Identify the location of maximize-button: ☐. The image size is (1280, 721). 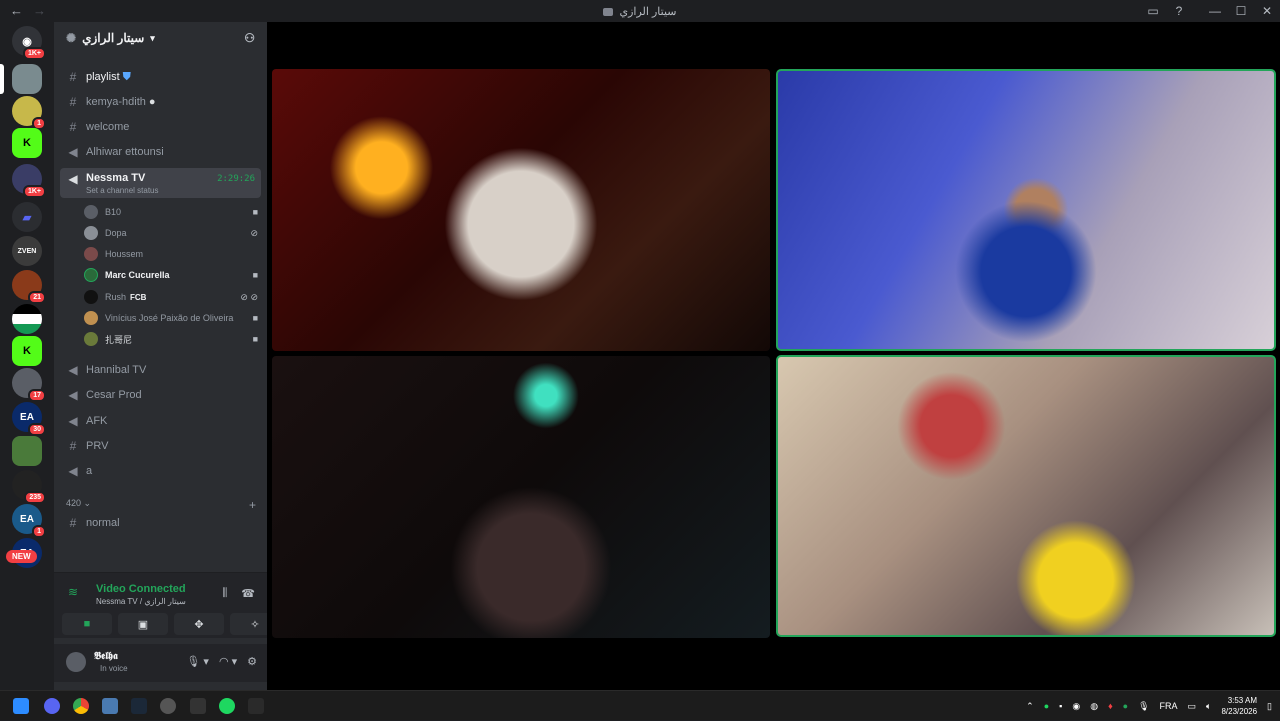
(1241, 11).